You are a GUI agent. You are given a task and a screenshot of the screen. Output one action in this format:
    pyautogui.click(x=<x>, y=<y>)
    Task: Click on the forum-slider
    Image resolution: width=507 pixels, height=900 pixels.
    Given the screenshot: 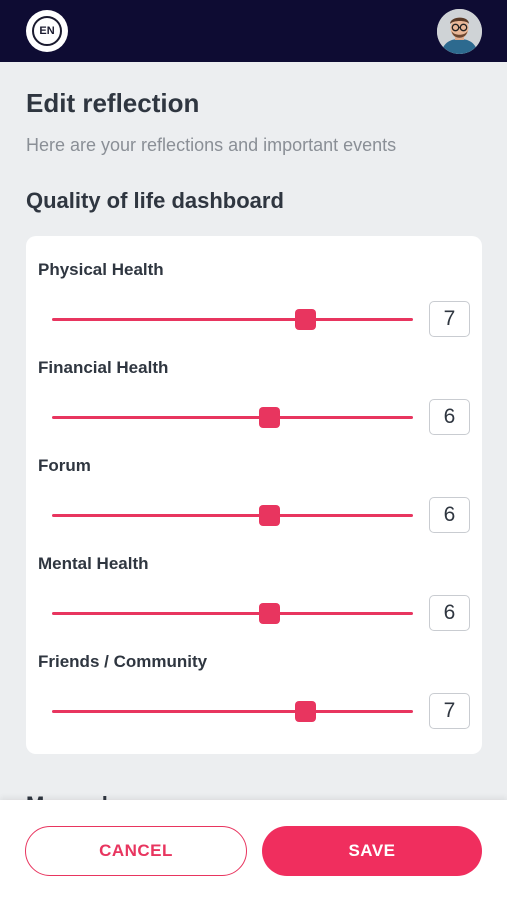 What is the action you would take?
    pyautogui.click(x=232, y=515)
    